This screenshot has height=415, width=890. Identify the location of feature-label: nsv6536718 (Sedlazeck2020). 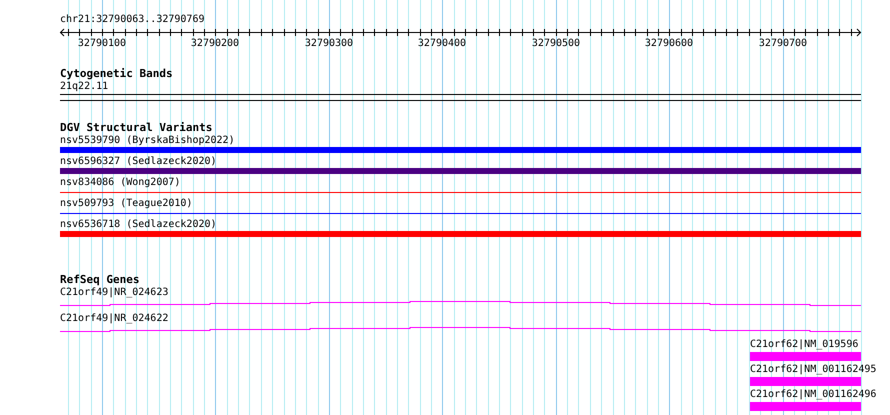
(139, 224).